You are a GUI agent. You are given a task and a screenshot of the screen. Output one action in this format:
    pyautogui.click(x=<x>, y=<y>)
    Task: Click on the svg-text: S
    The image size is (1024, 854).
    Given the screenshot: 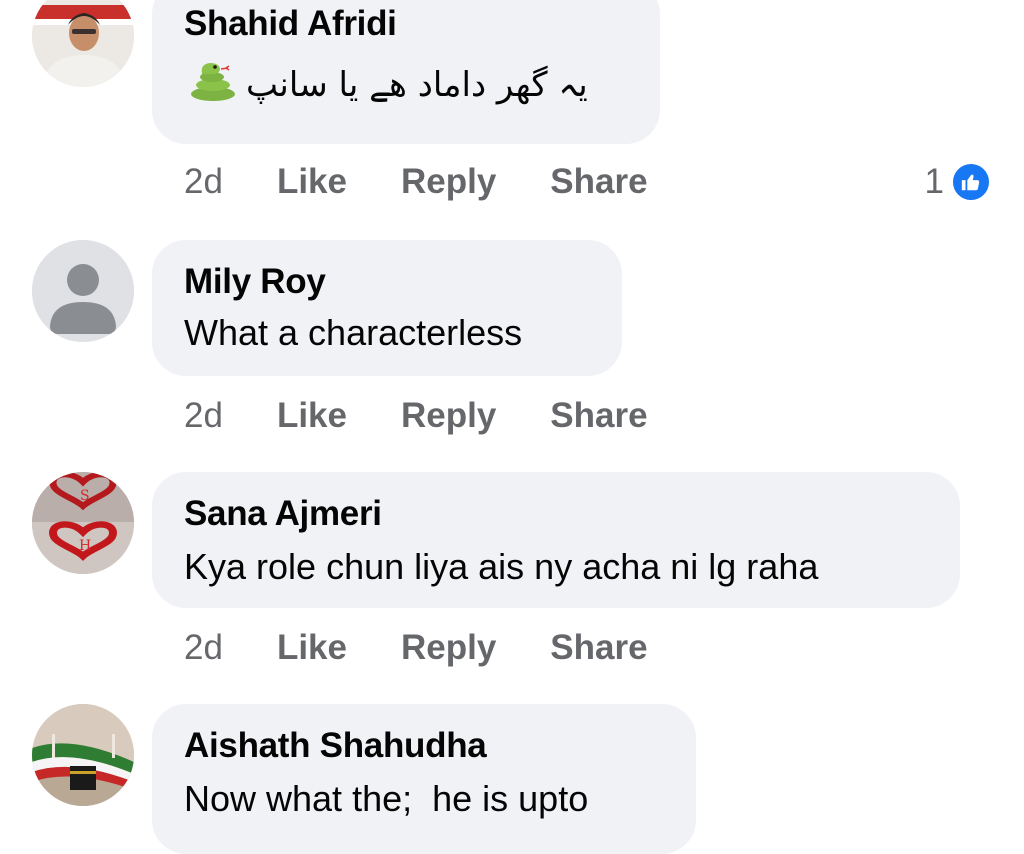 What is the action you would take?
    pyautogui.click(x=85, y=496)
    